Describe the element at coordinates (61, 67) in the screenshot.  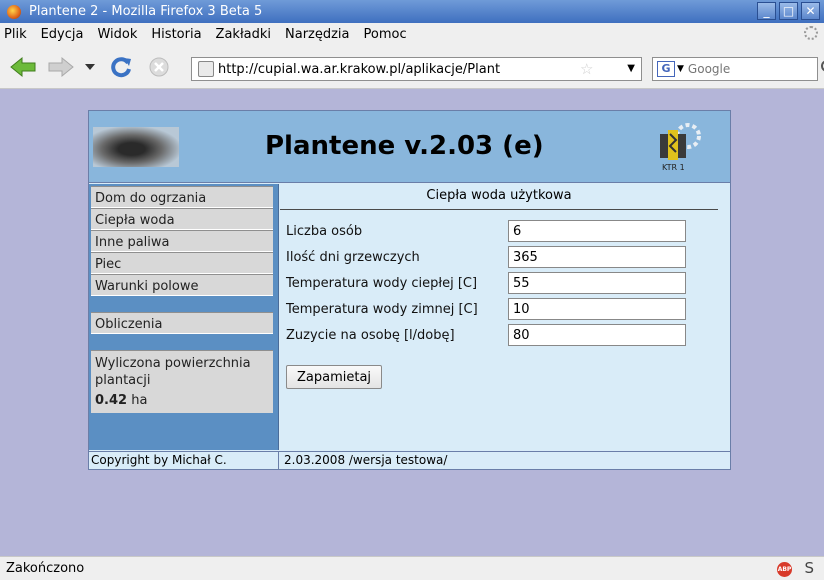
I see `forward-arrow-icon` at that location.